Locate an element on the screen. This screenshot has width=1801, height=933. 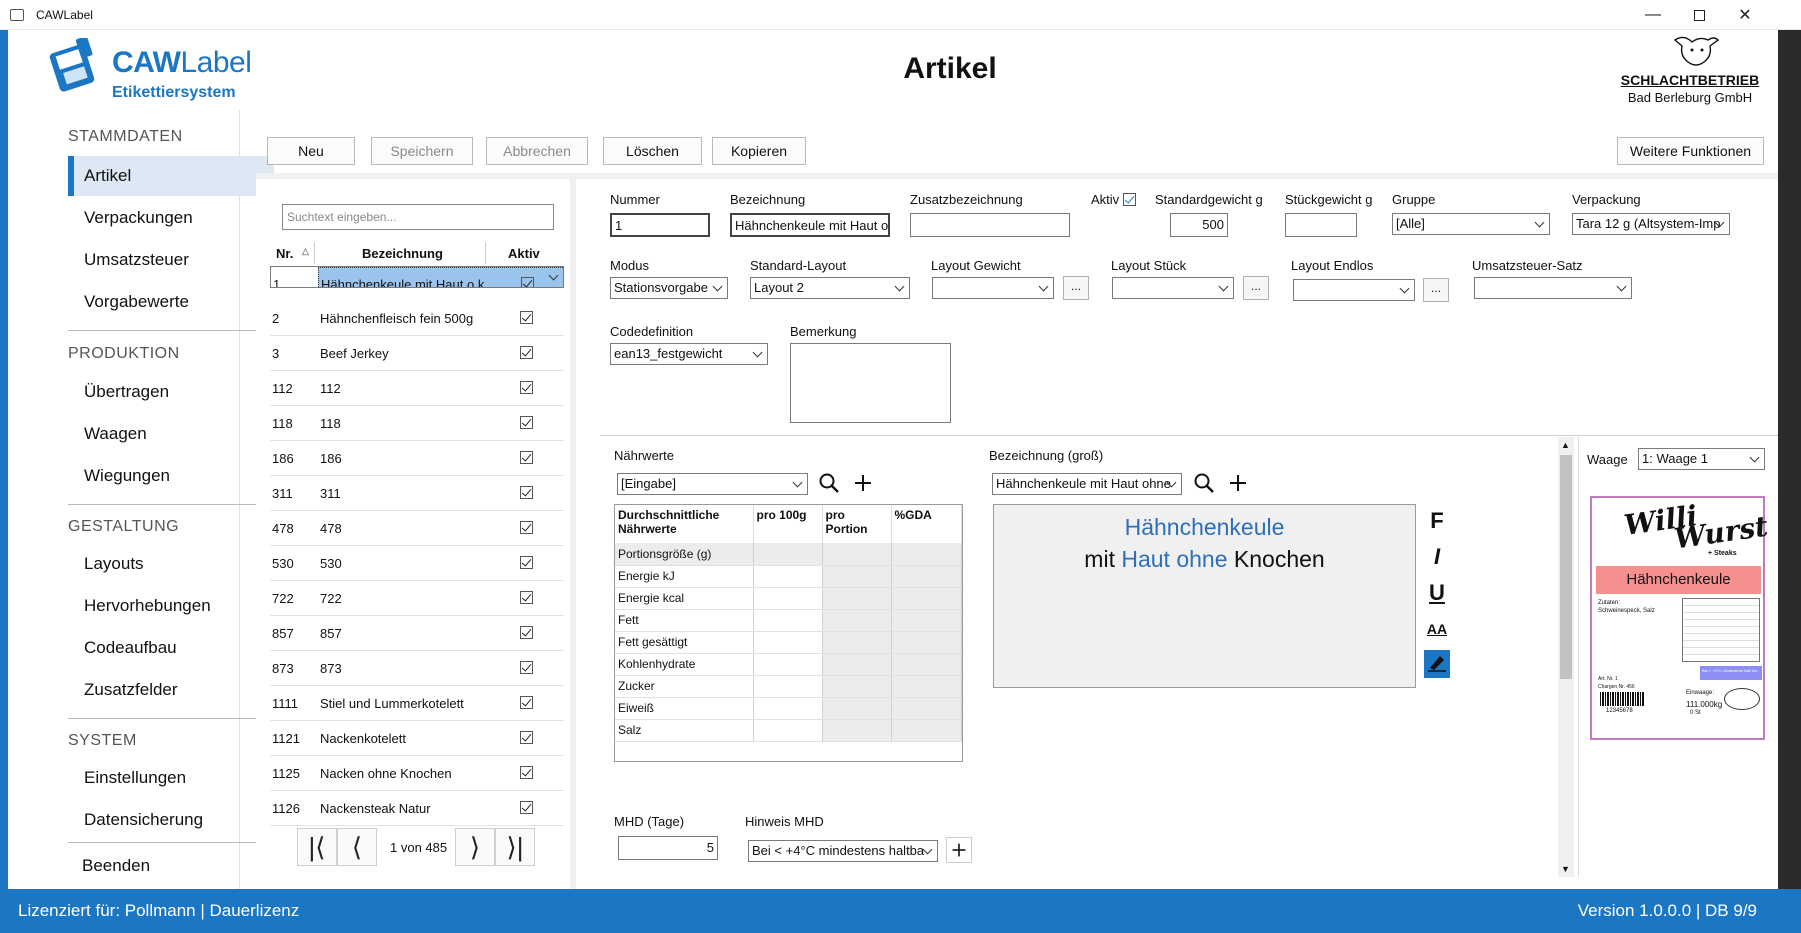
bezeichnung-gross-select: Hähnchenkeule mit Haut ohne is located at coordinates (1087, 484).